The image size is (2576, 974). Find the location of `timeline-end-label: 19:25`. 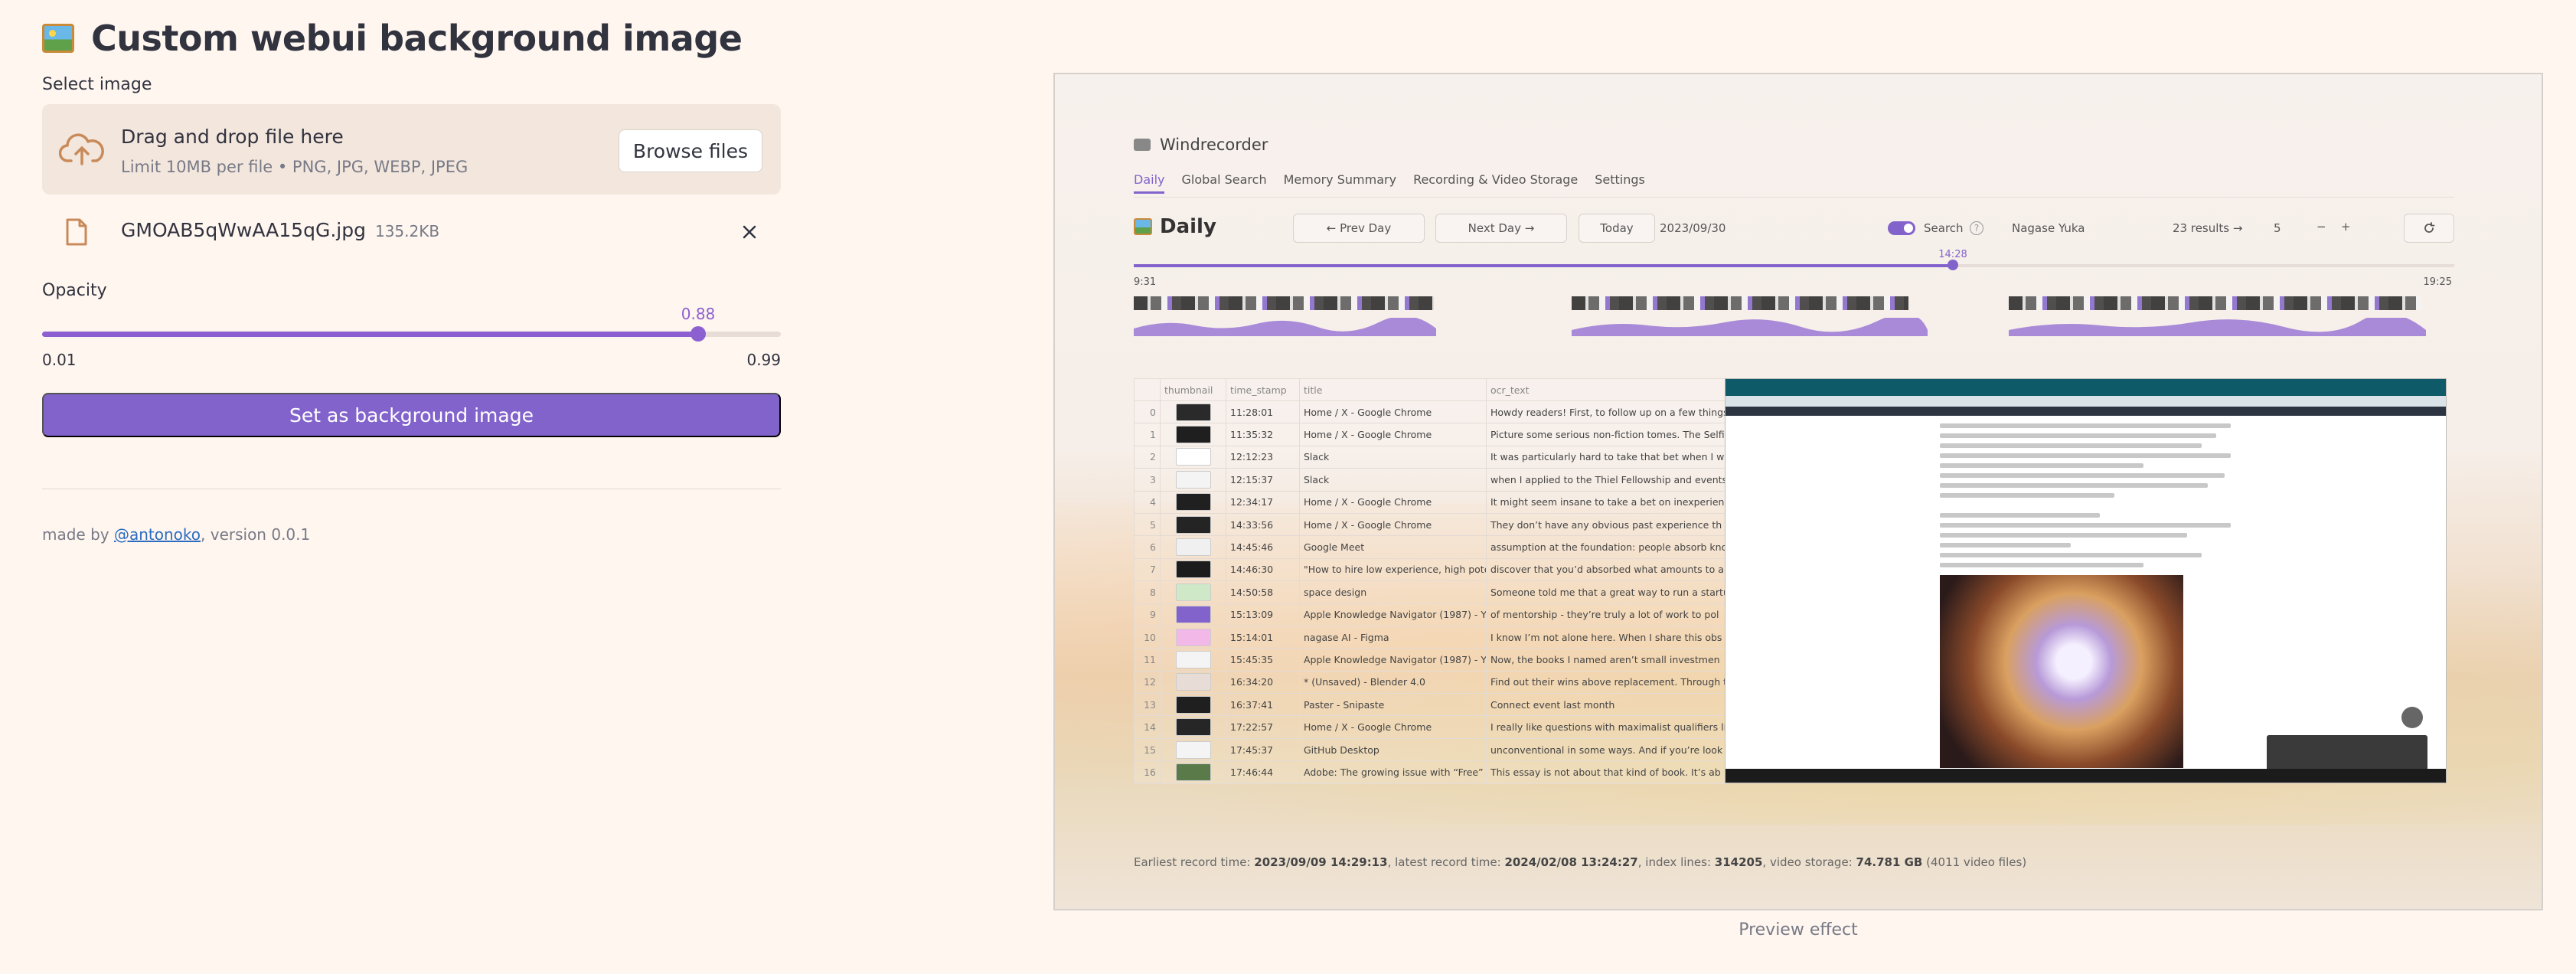

timeline-end-label: 19:25 is located at coordinates (2437, 282).